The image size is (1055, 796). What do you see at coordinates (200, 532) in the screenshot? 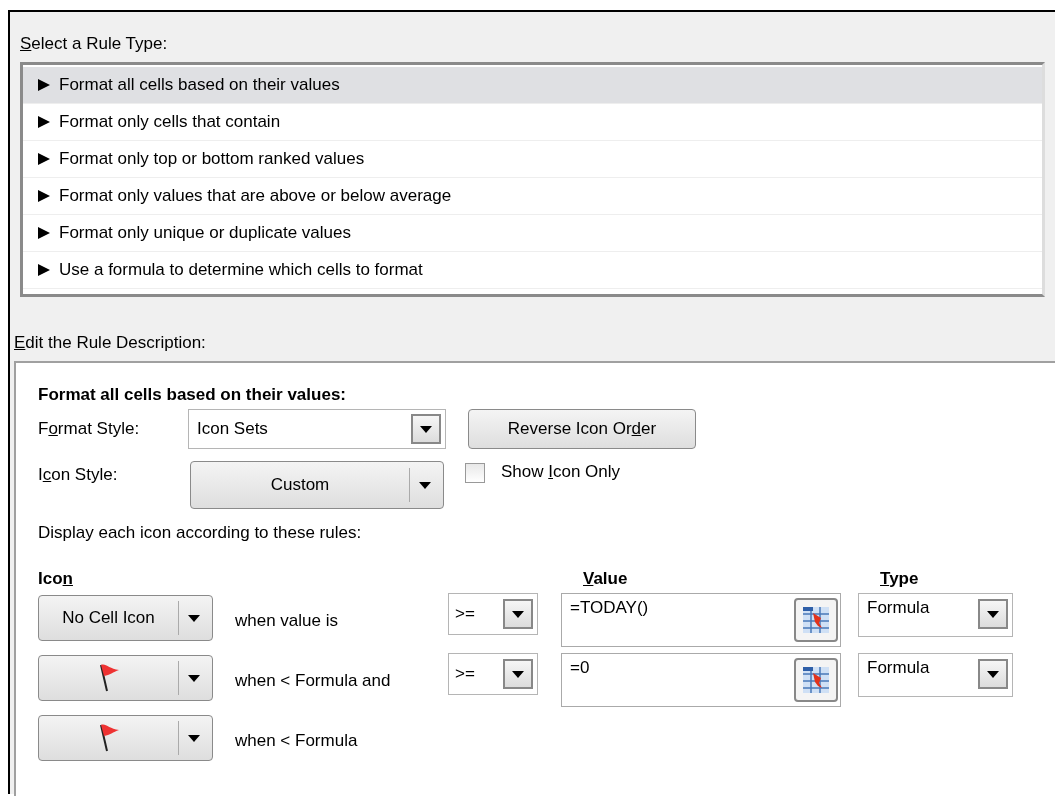
I see `rules-caption: Display each icon according to these rules:` at bounding box center [200, 532].